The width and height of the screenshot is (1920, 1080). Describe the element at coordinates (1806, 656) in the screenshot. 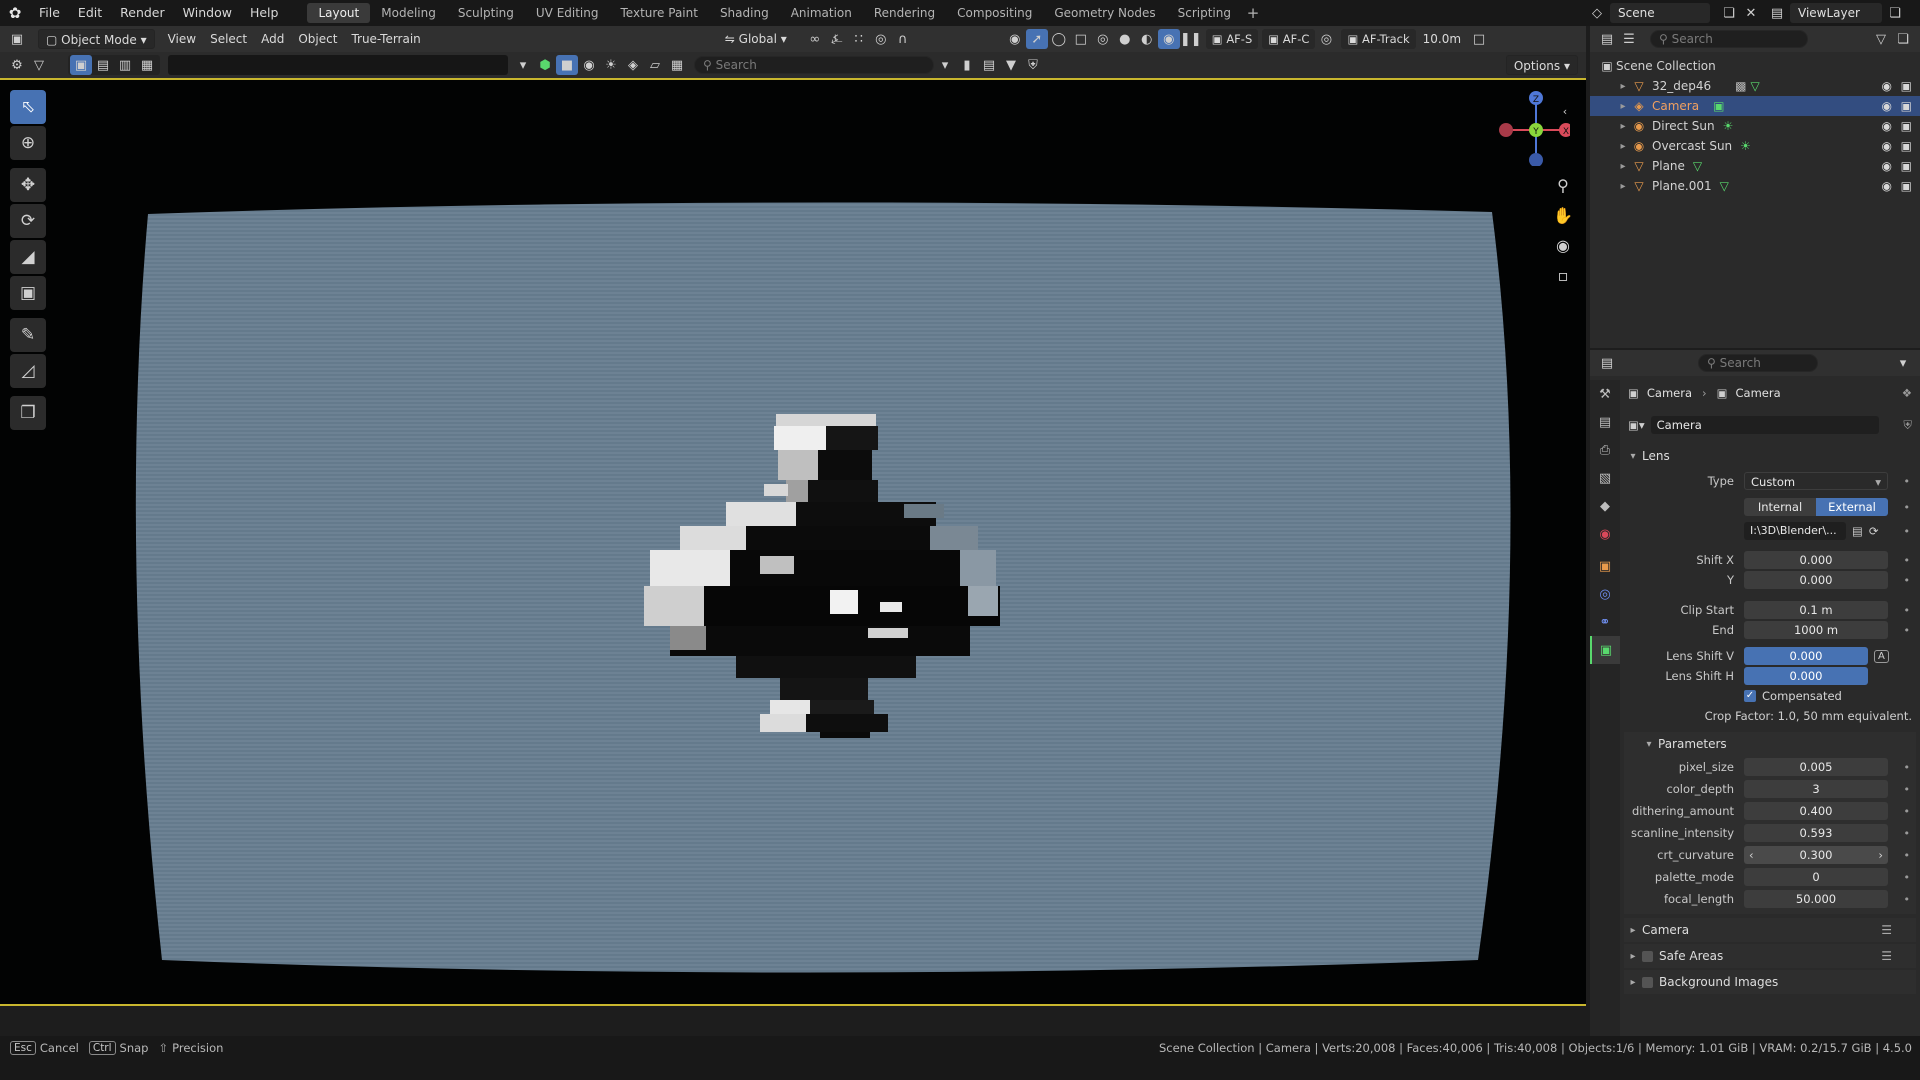

I see `lens-shift-v-field: 0.000` at that location.